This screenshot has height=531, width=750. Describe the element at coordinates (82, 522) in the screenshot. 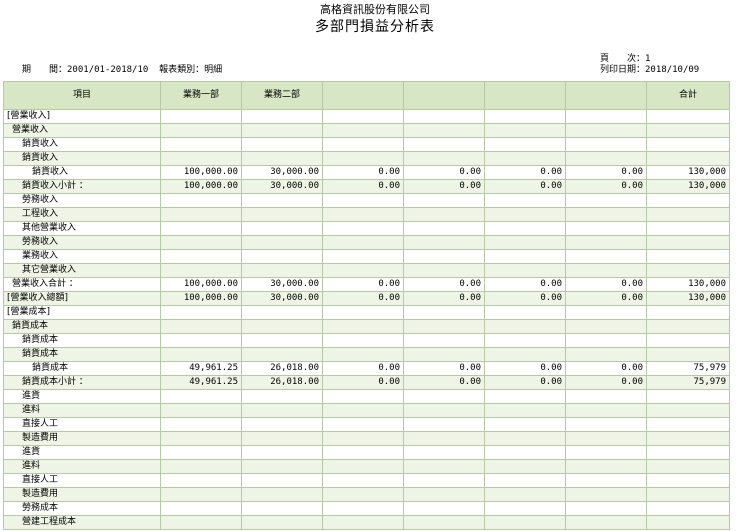

I see `row-label: 營建工程成本` at that location.